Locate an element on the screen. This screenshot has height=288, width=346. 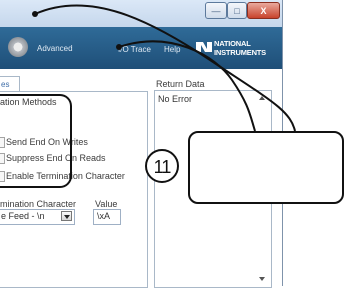
io-trace-button: I/O Trace is located at coordinates (134, 49).